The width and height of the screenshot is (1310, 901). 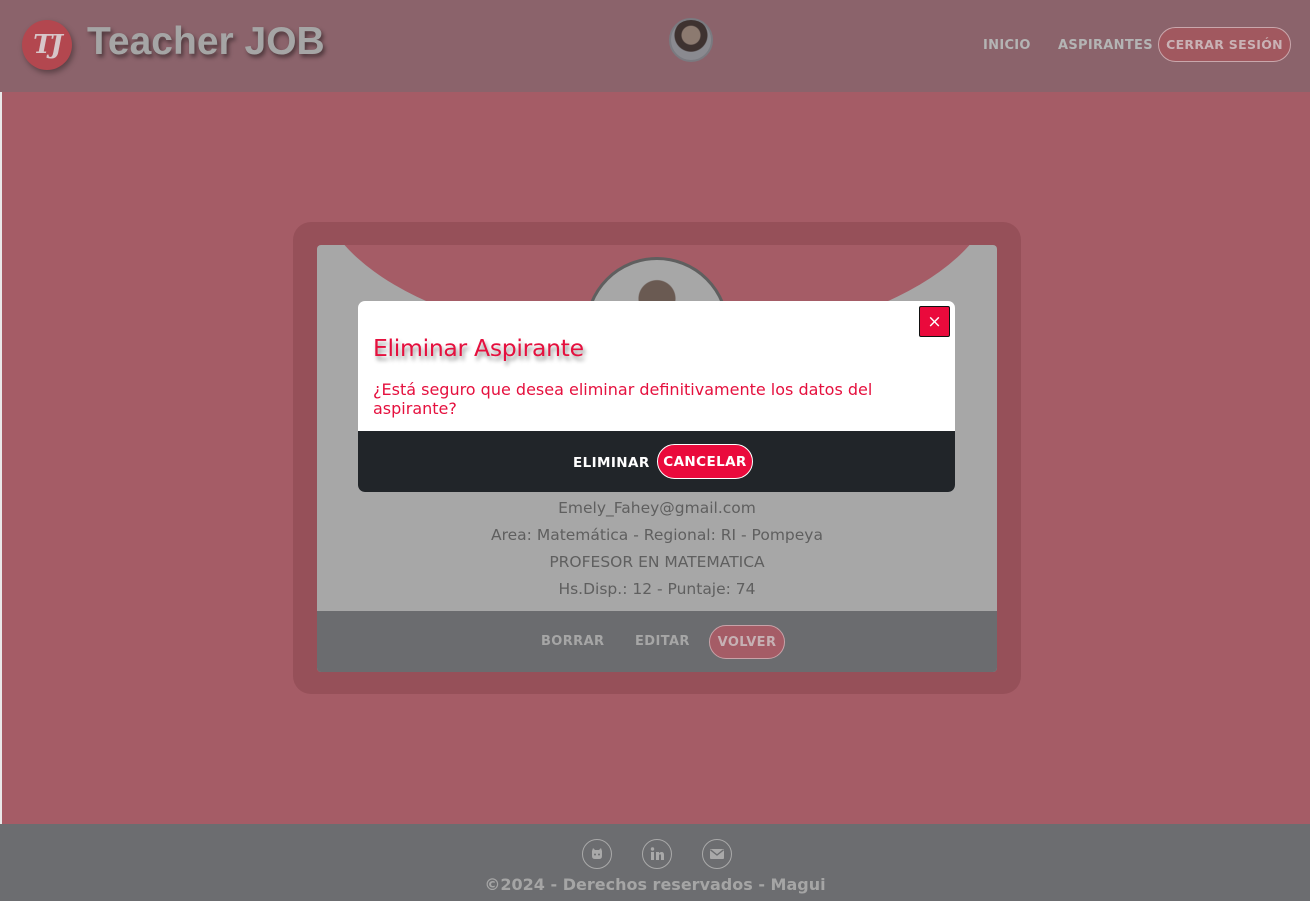 What do you see at coordinates (206, 42) in the screenshot?
I see `brand-name: Teacher JOB` at bounding box center [206, 42].